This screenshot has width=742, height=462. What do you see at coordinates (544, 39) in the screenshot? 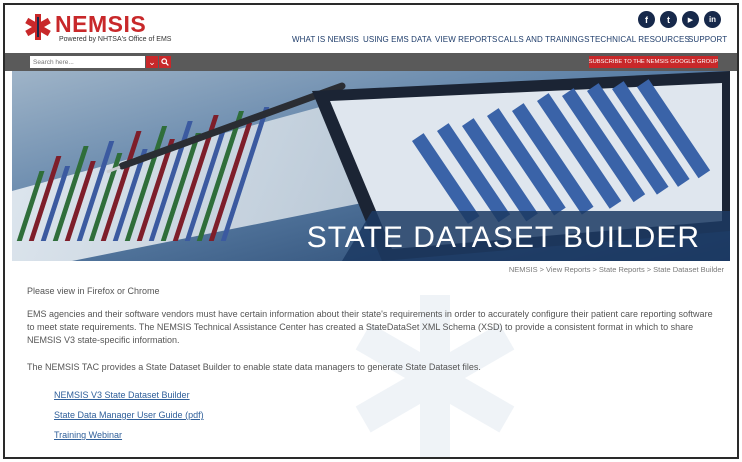
I see `nav-calls-and-trainings: CALLS AND TRAININGS` at bounding box center [544, 39].